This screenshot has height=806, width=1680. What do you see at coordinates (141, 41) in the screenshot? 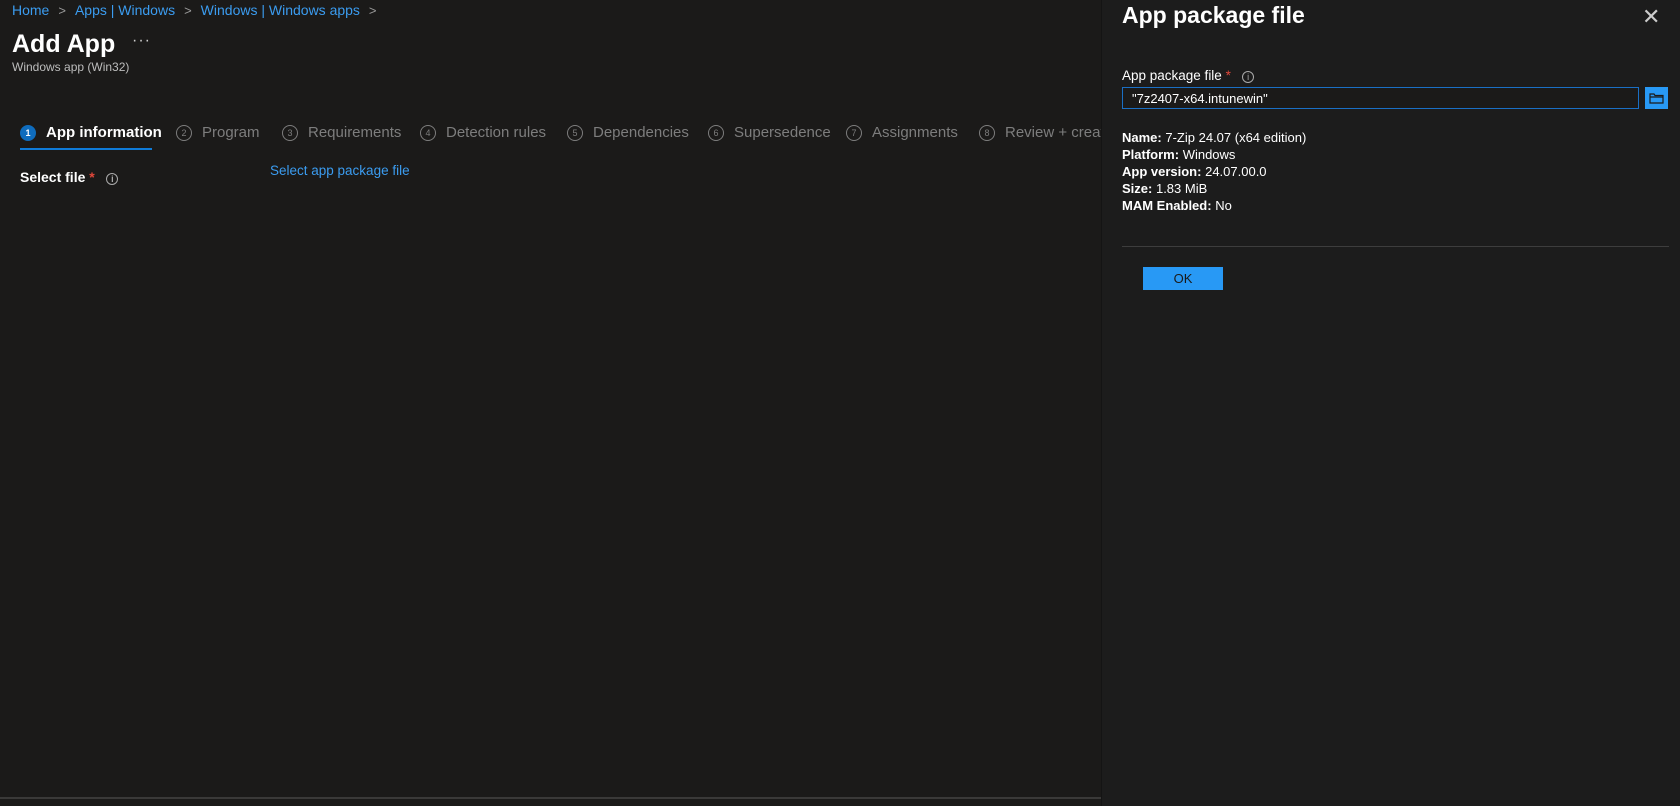
I see `more-options-icon: ···` at bounding box center [141, 41].